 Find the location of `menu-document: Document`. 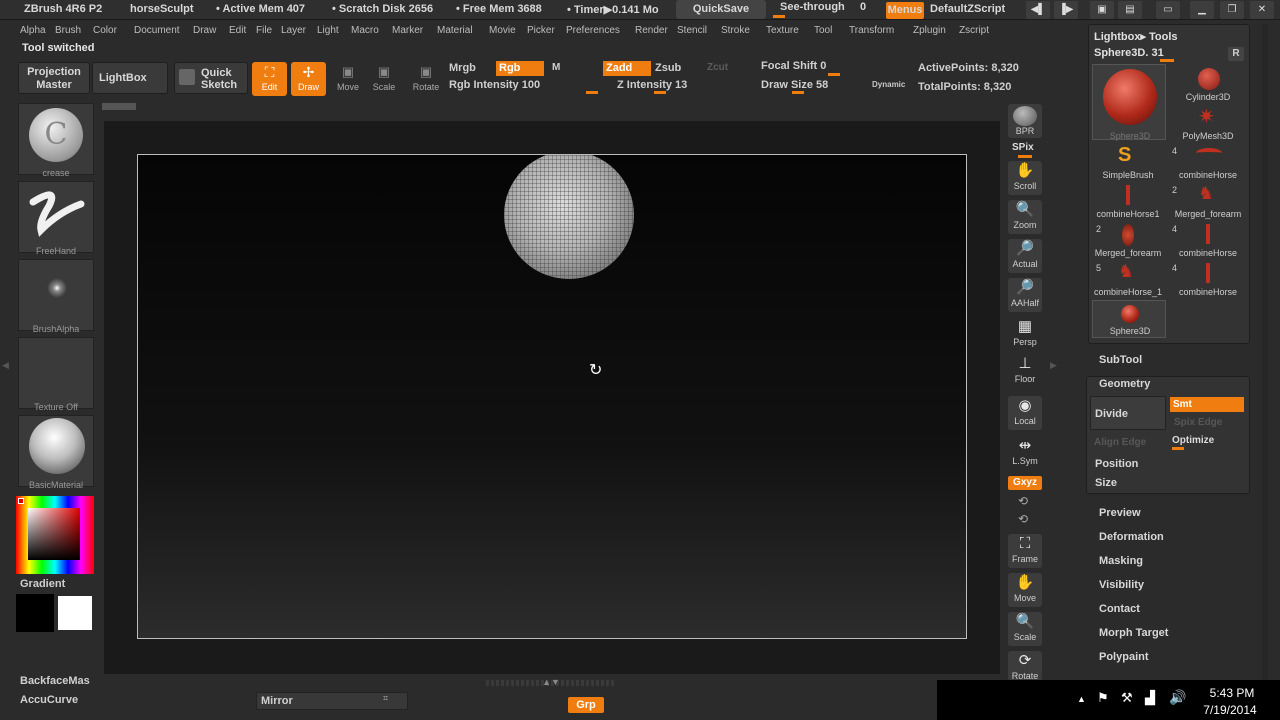

menu-document: Document is located at coordinates (157, 30).